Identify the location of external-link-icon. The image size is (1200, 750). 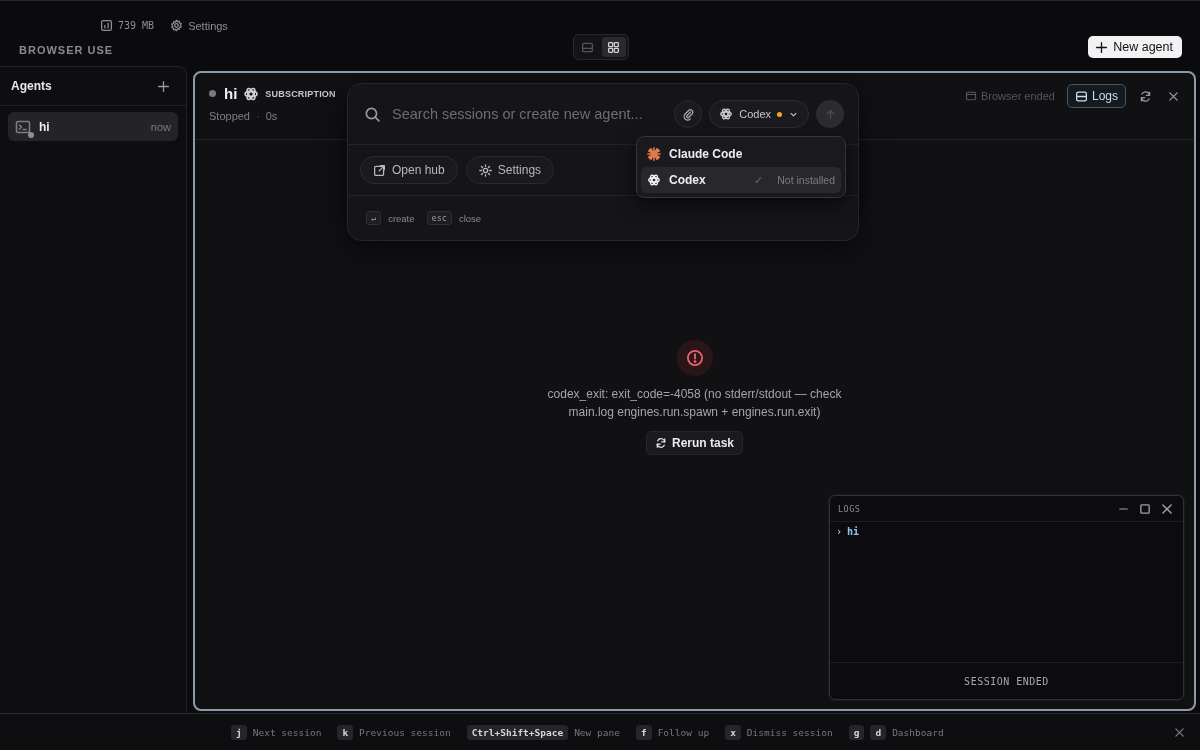
(379, 170).